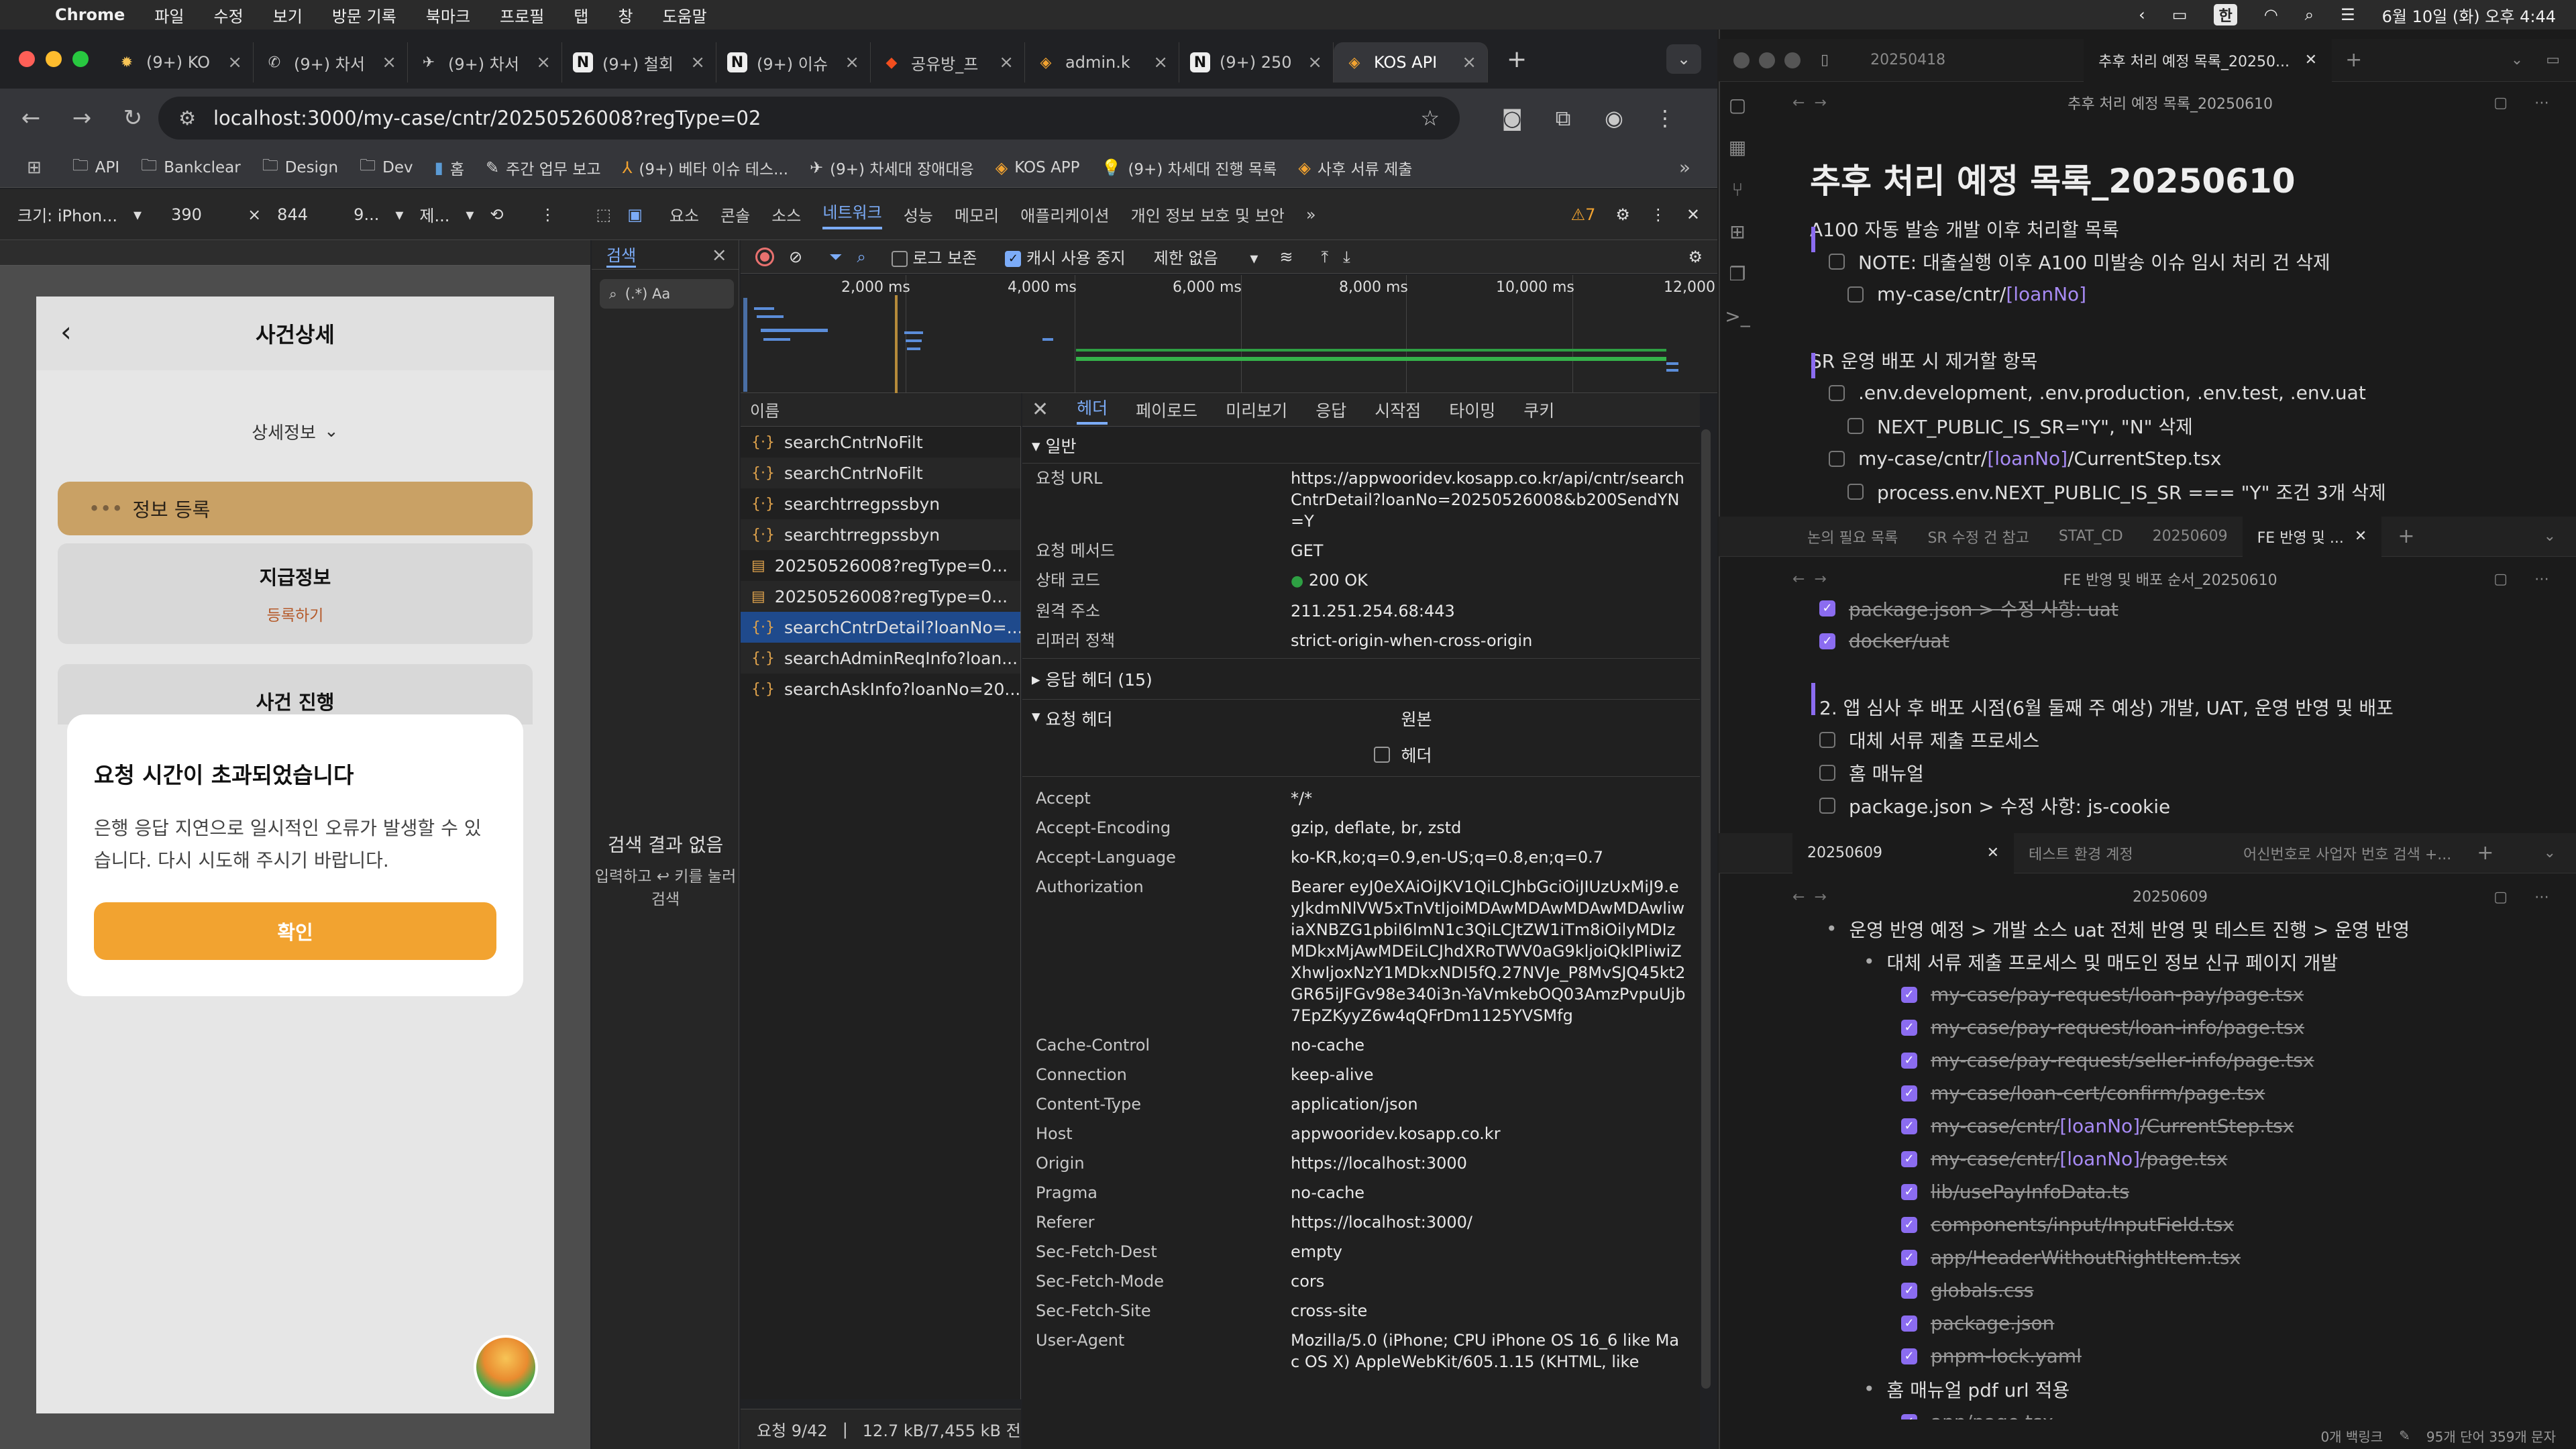 This screenshot has height=1449, width=2576. What do you see at coordinates (191, 167) in the screenshot?
I see `bookmark-item: 🗀 Bankclear` at bounding box center [191, 167].